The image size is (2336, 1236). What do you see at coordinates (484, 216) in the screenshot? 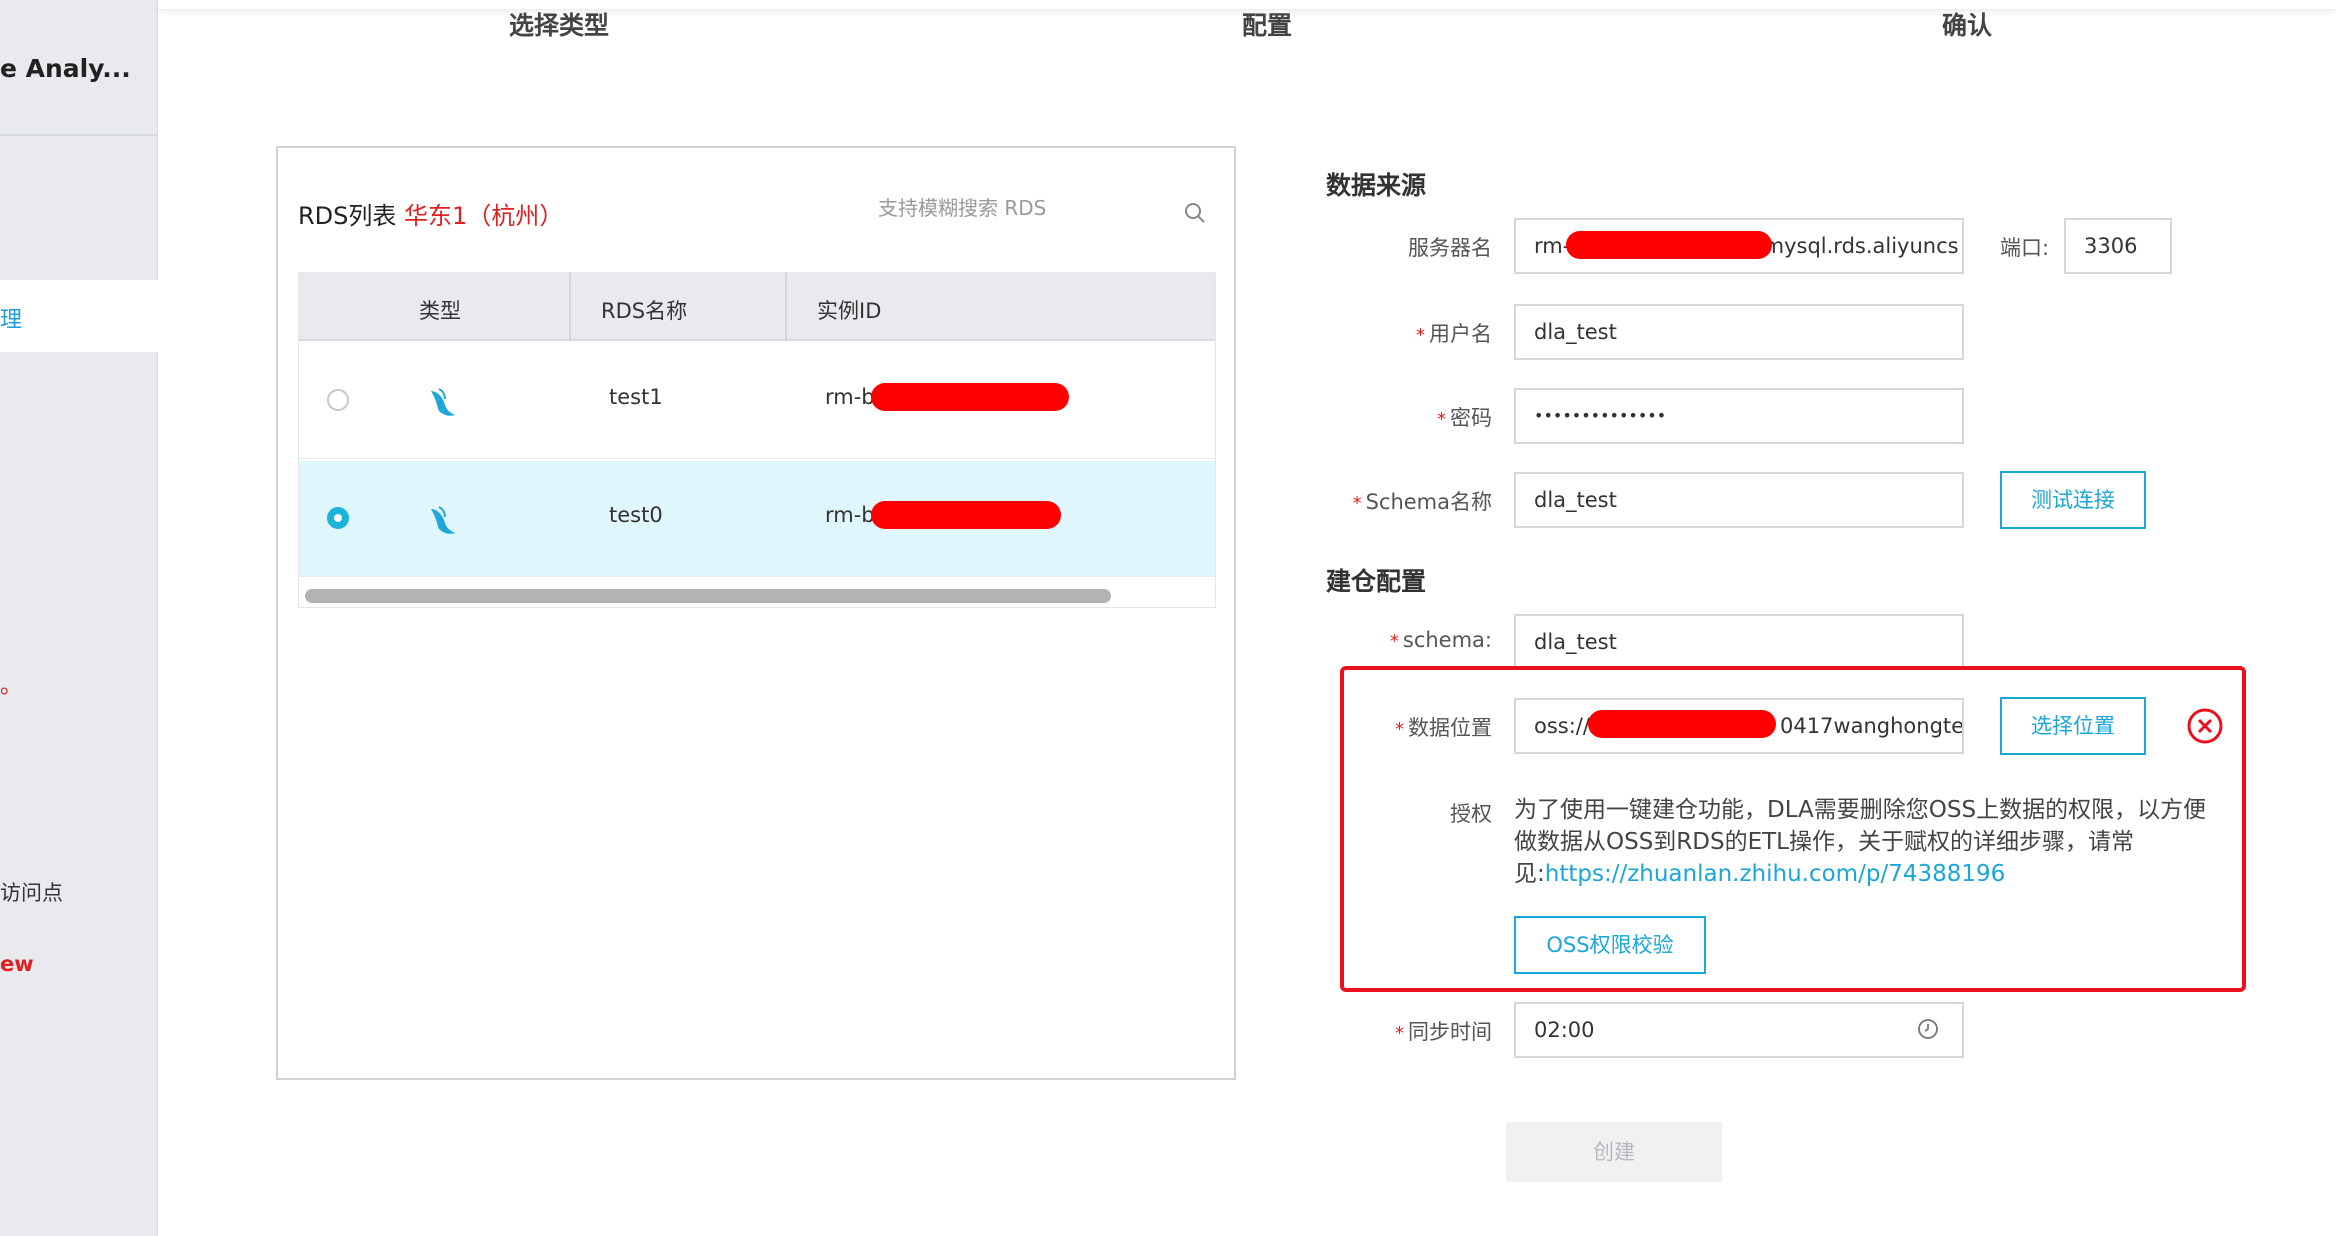
I see `rds-region: 华东1（杭州）` at bounding box center [484, 216].